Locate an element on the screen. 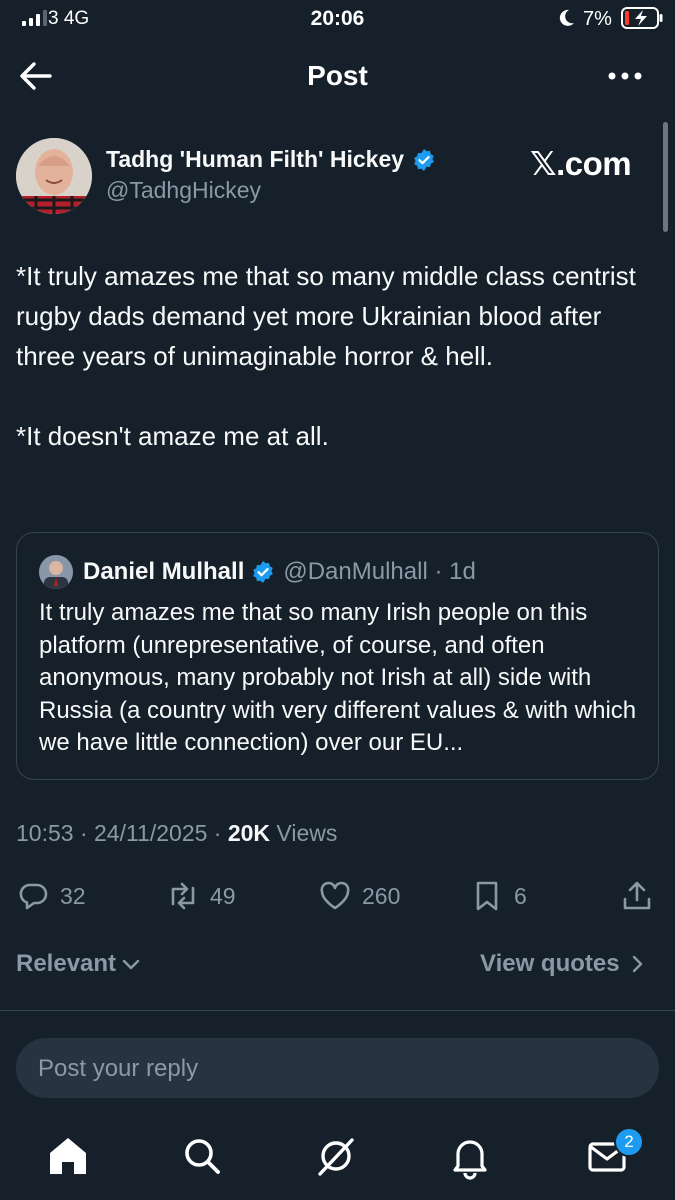 The image size is (675, 1200). status-bar: 3 4G 20:06 7% is located at coordinates (337, 20).